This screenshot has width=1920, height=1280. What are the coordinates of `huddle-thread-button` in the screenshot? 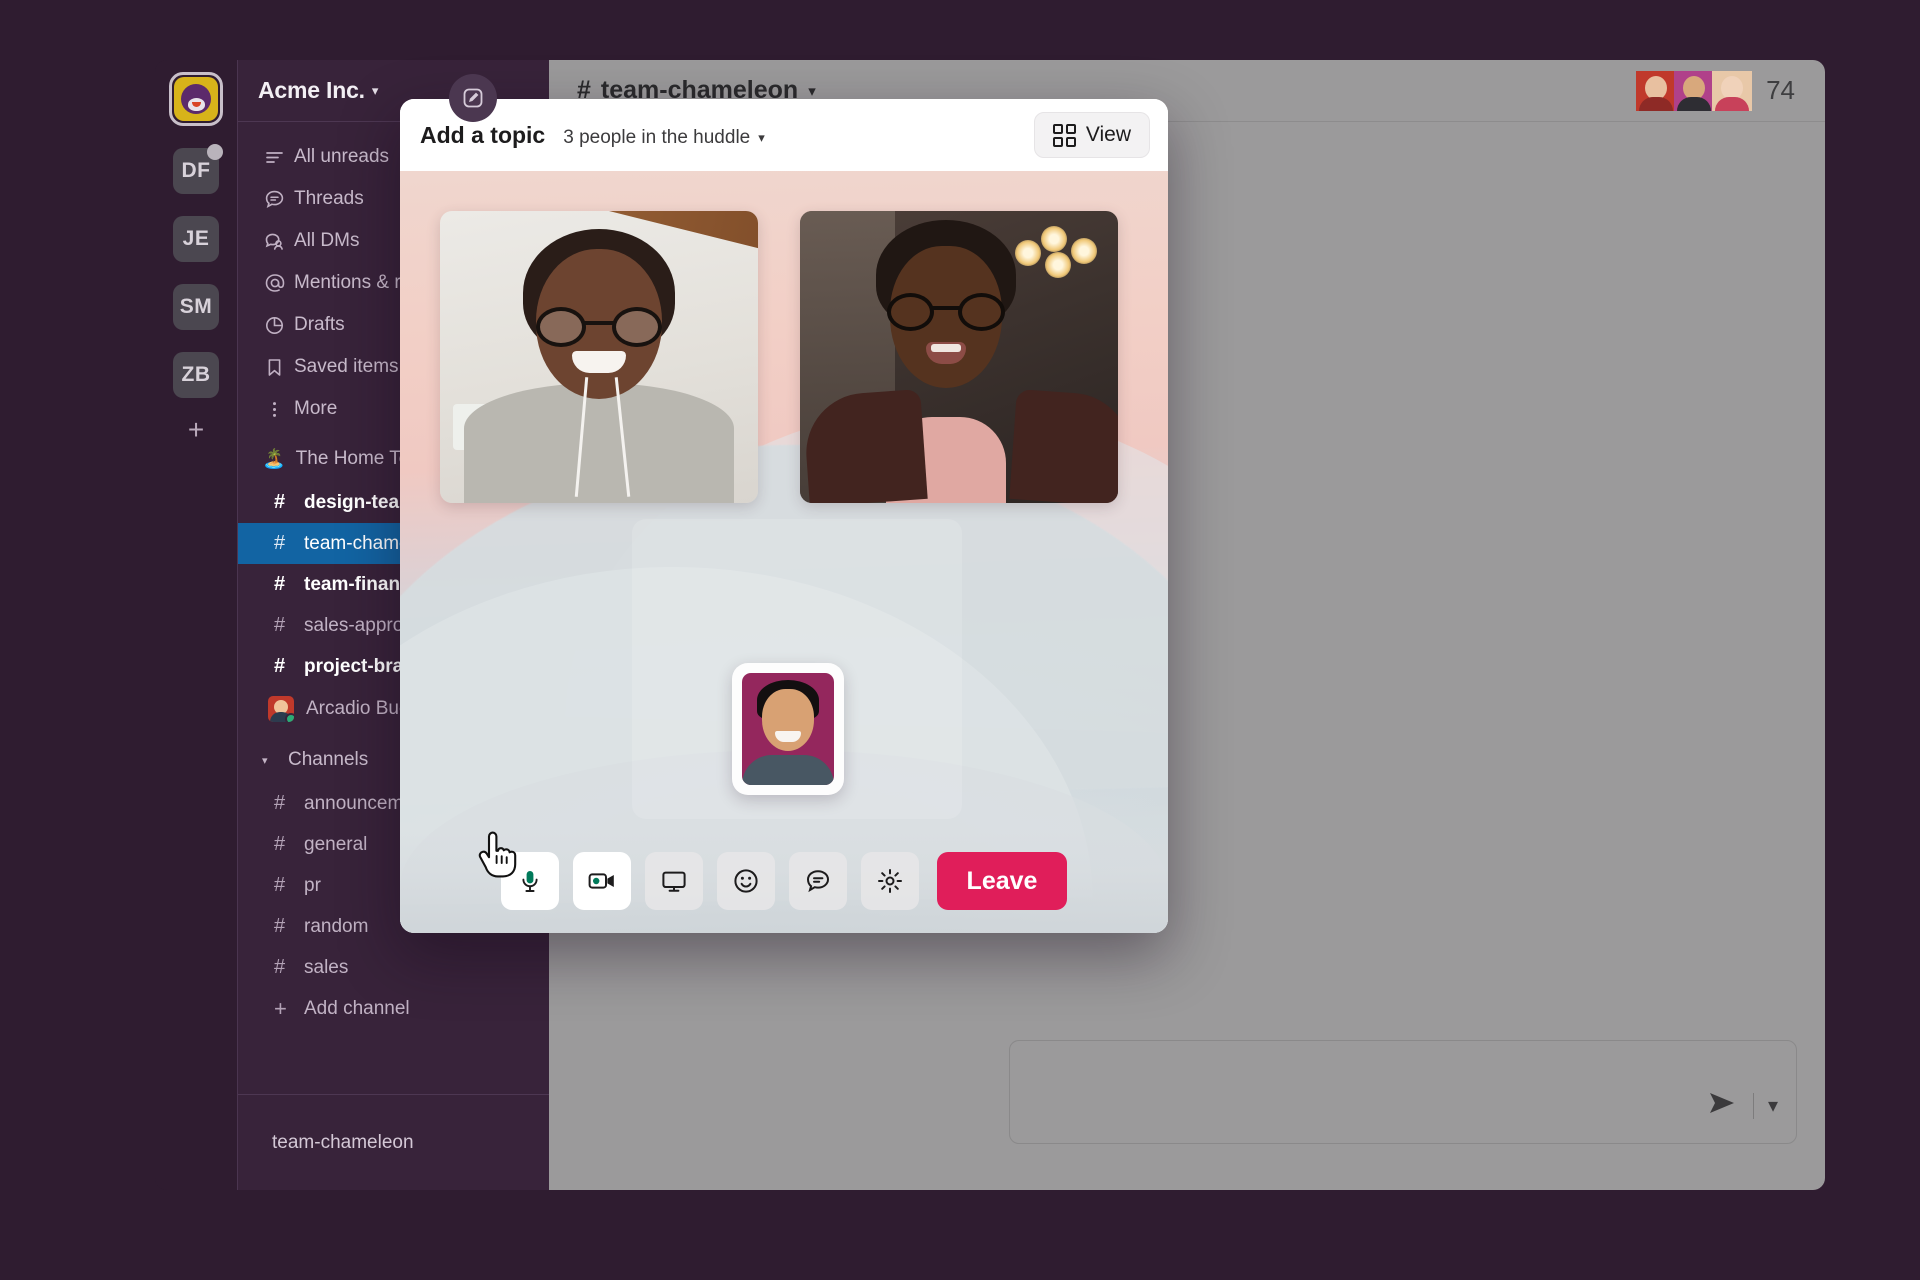 It's located at (817, 881).